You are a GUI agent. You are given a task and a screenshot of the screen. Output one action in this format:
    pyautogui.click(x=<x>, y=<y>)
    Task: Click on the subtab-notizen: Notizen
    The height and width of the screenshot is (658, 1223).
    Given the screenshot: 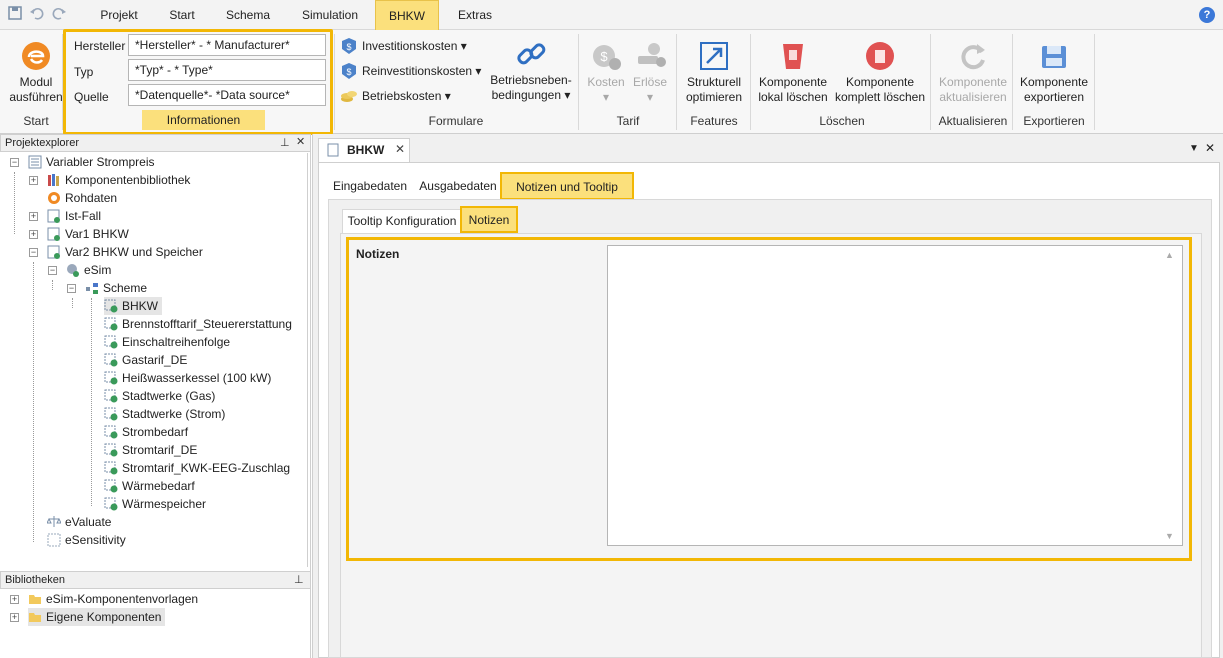 What is the action you would take?
    pyautogui.click(x=489, y=219)
    